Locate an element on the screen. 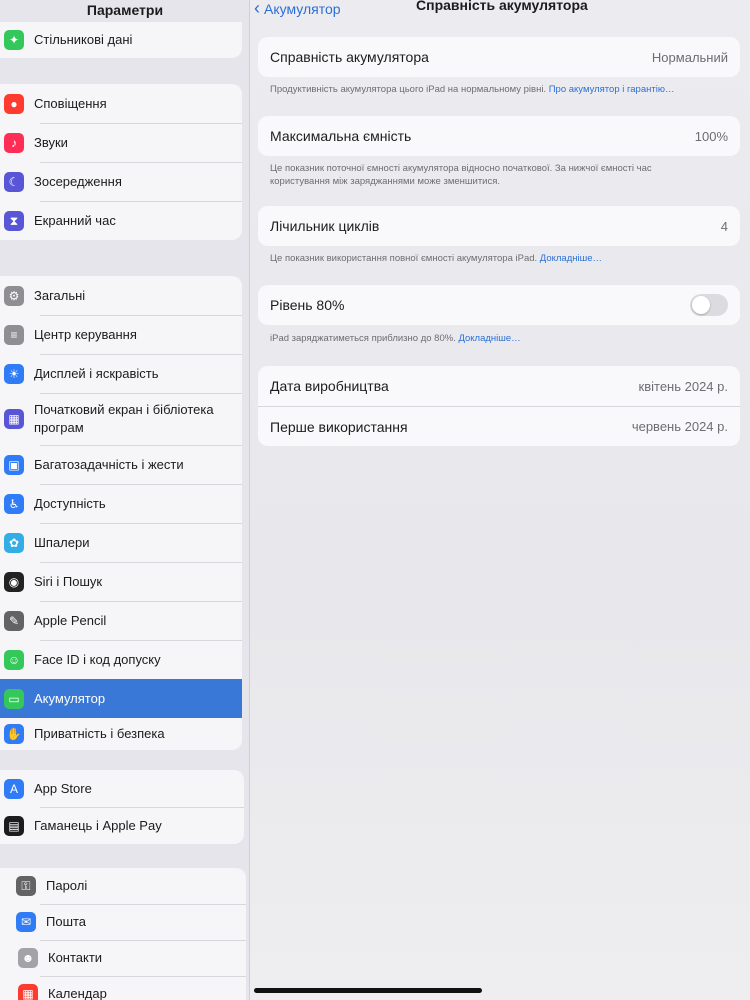 Image resolution: width=750 pixels, height=1000 pixels. moon-icon: ☾ is located at coordinates (14, 181).